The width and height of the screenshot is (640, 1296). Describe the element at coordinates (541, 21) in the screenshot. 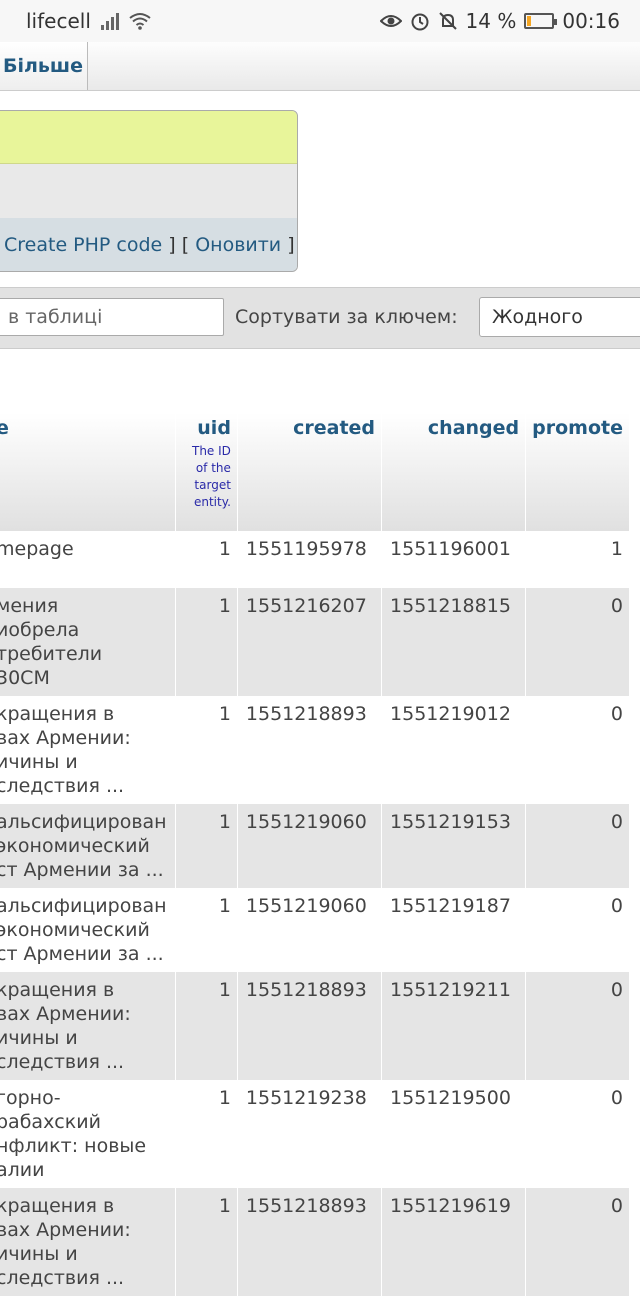

I see `battery-icon` at that location.